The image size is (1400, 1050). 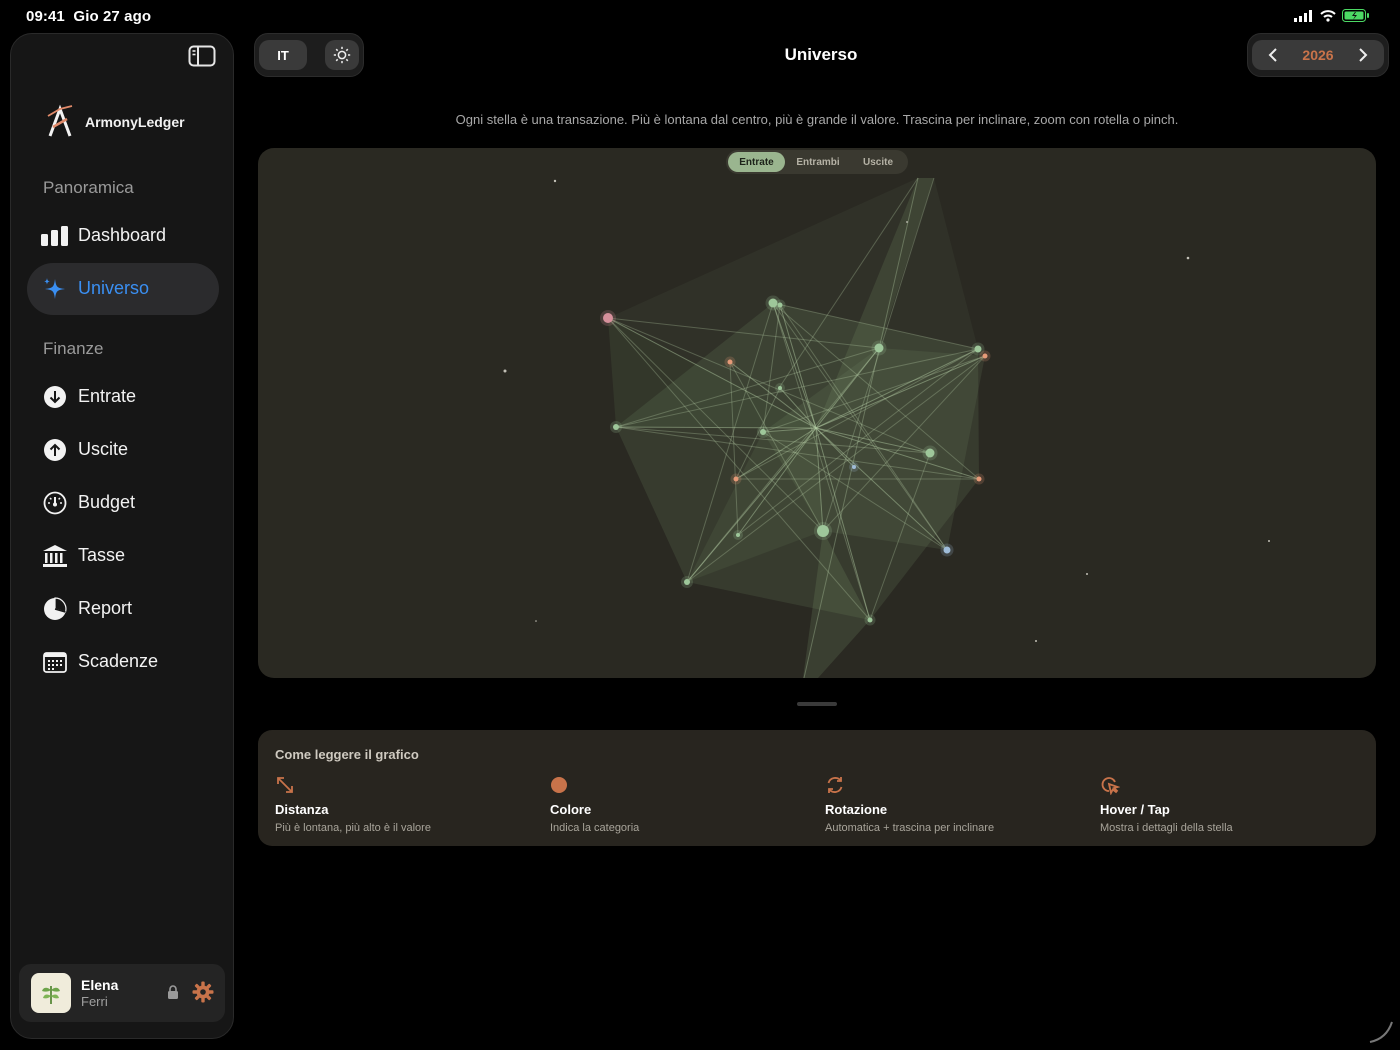 I want to click on sidebar-item-label: Scadenze, so click(x=118, y=661).